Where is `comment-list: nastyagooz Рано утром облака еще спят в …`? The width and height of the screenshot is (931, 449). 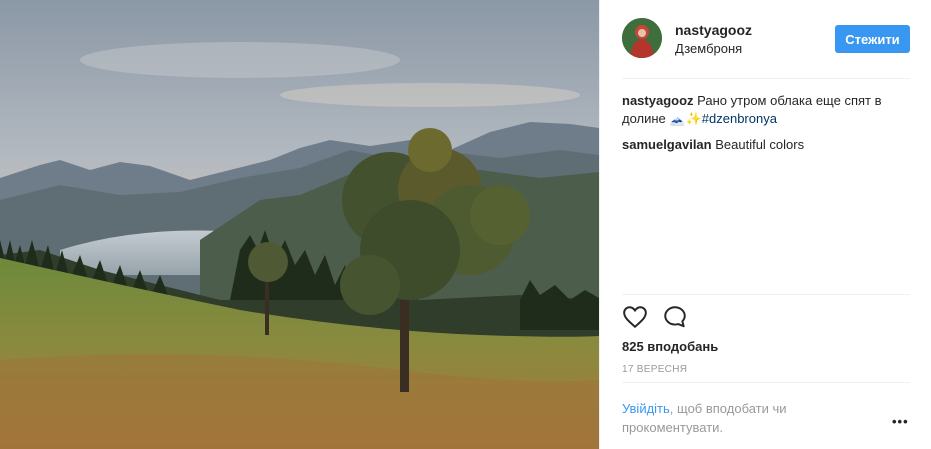
comment-list: nastyagooz Рано утром облака еще спят в … is located at coordinates (767, 127).